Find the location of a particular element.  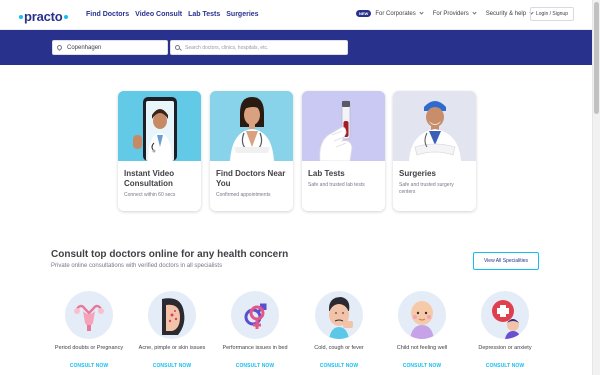

location-pin-icon is located at coordinates (59, 47).